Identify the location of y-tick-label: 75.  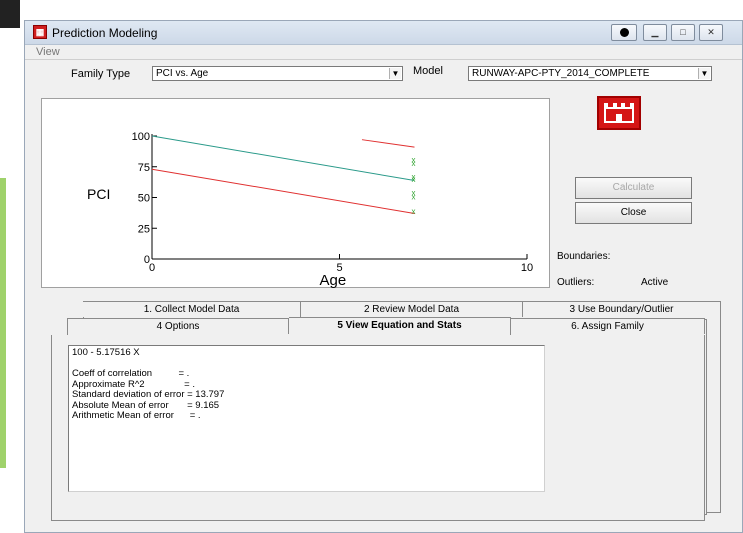
(144, 168).